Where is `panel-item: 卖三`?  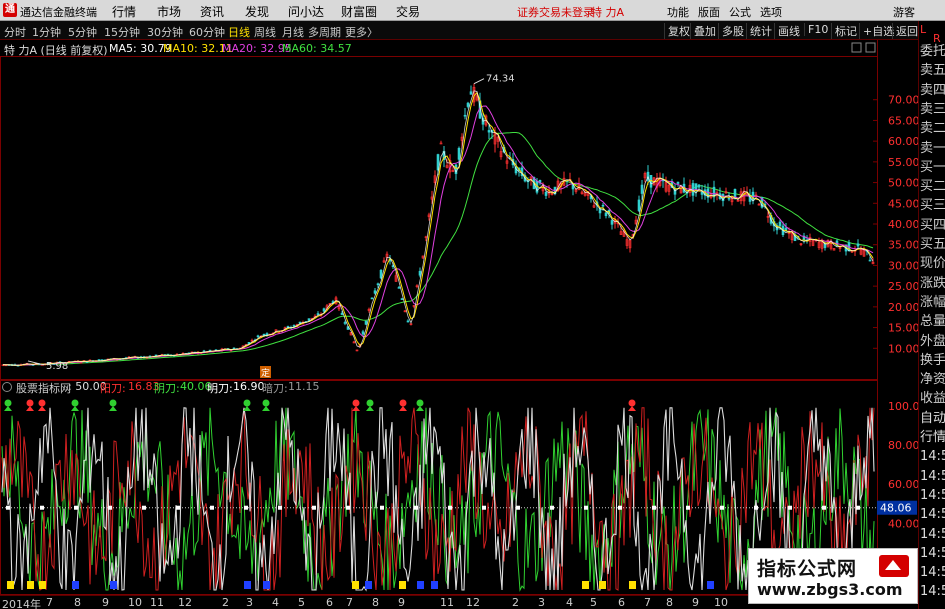 panel-item: 卖三 is located at coordinates (932, 110).